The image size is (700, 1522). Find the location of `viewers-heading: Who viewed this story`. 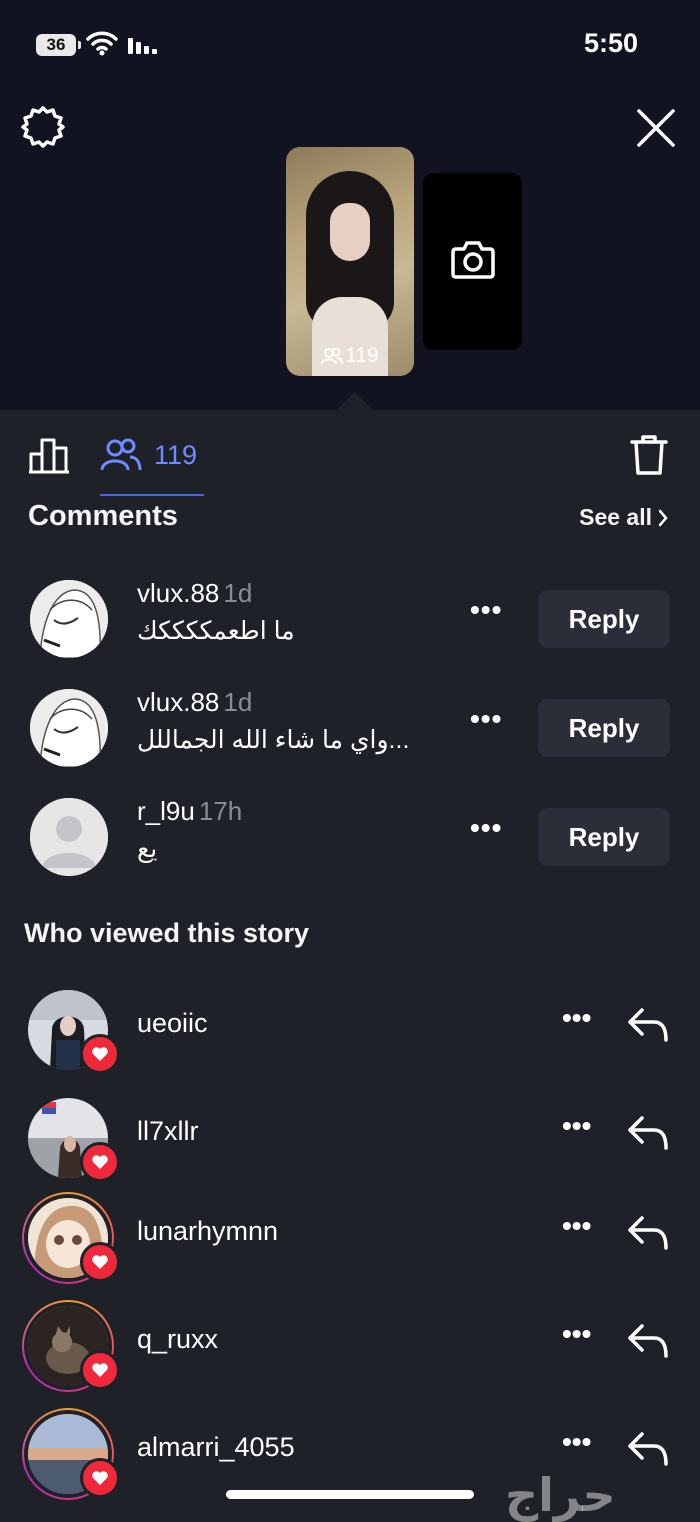

viewers-heading: Who viewed this story is located at coordinates (167, 933).